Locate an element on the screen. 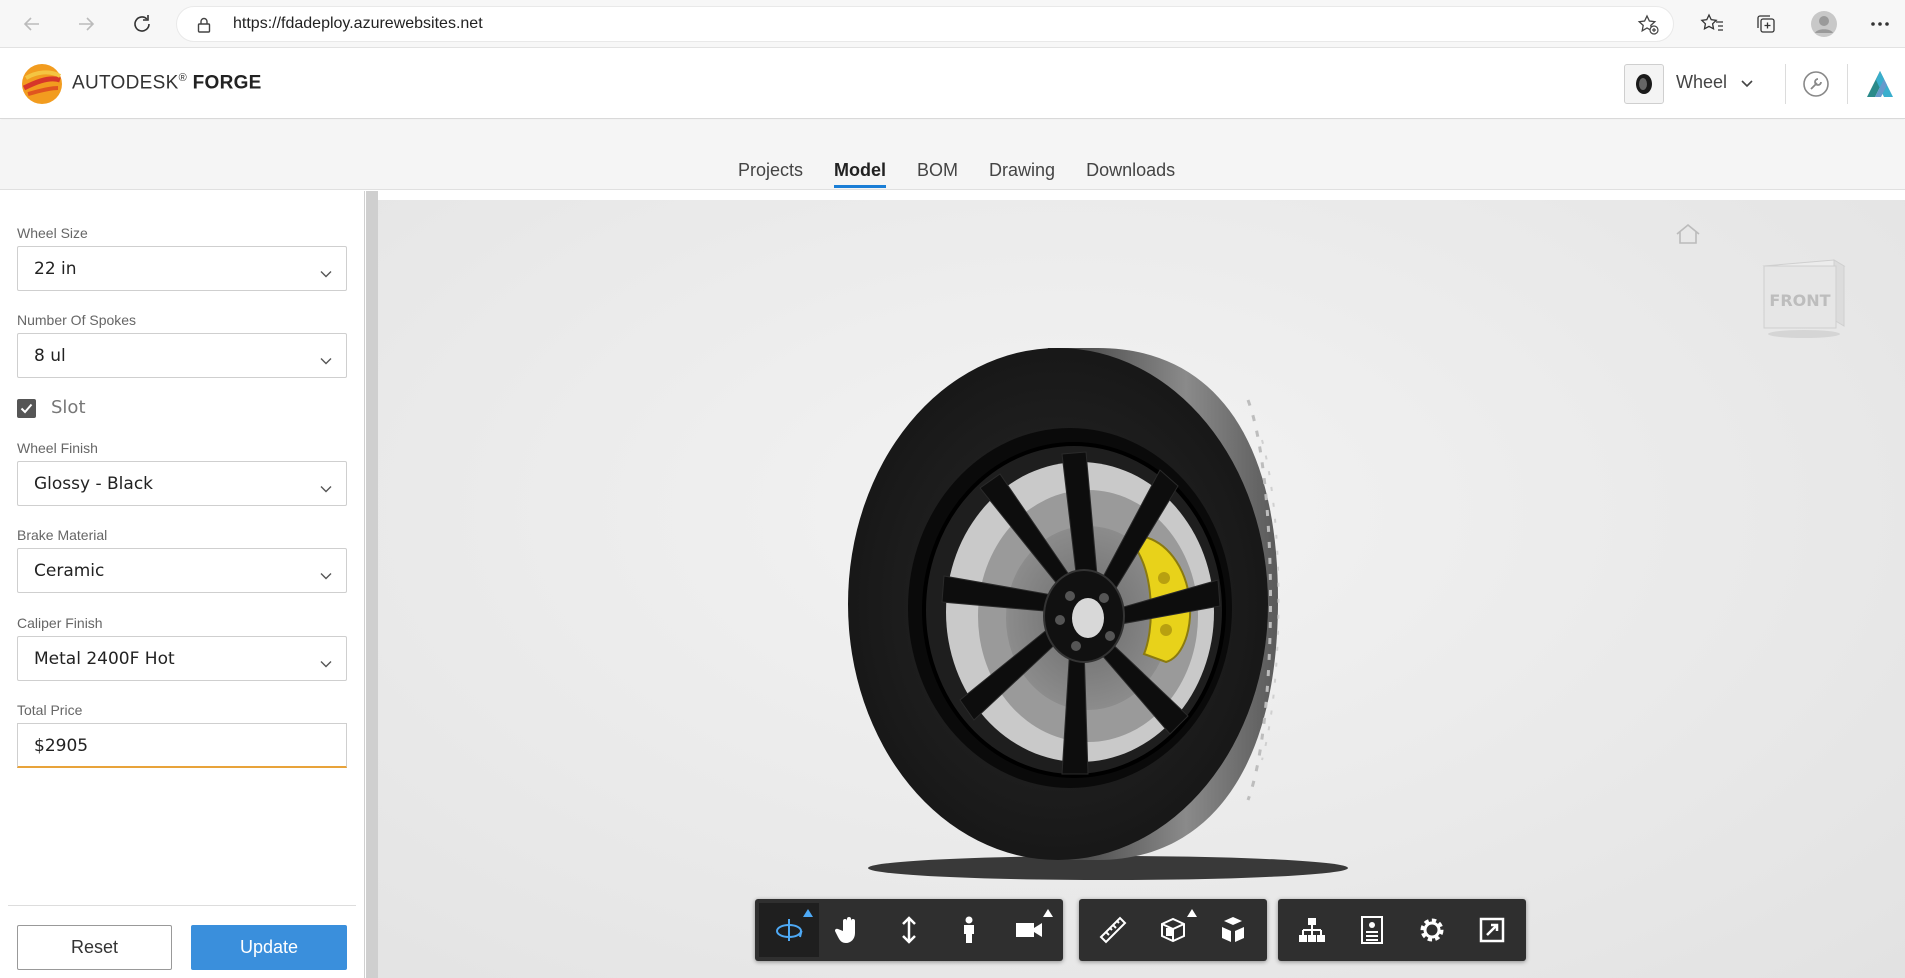 The image size is (1905, 978). divider is located at coordinates (182, 905).